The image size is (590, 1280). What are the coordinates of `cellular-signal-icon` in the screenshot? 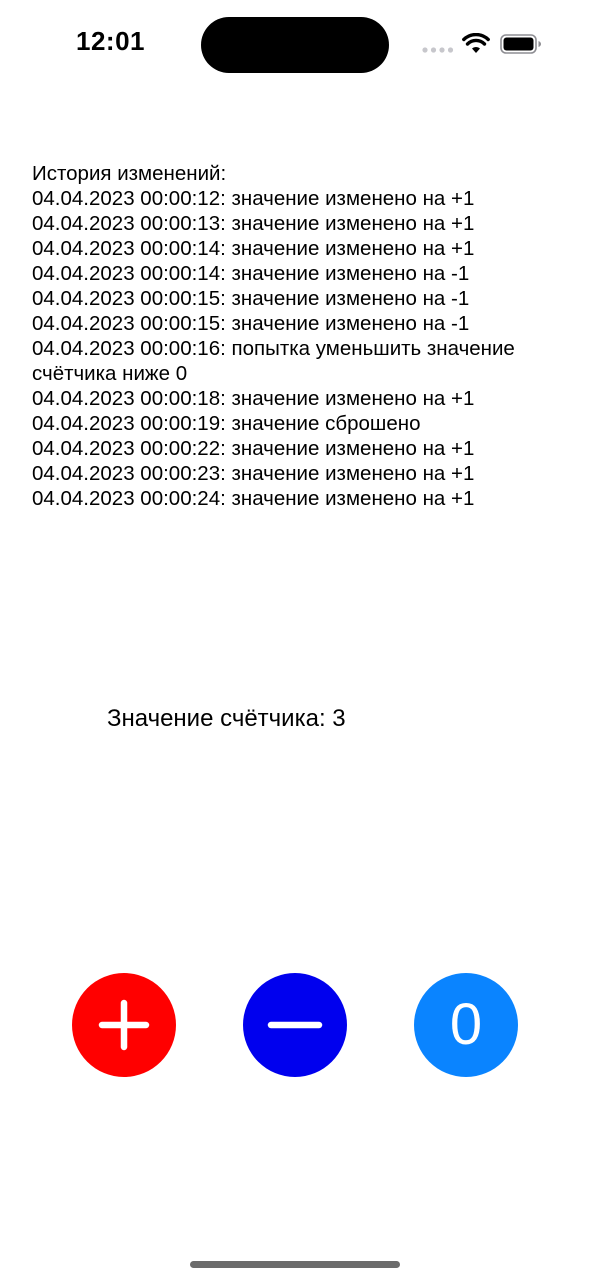 It's located at (438, 50).